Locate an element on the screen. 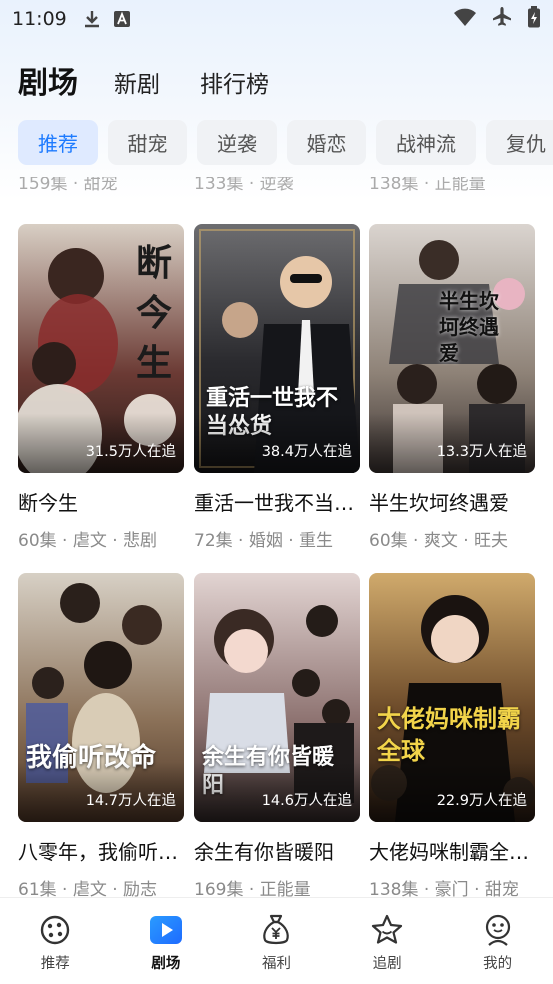  dice-icon is located at coordinates (55, 930).